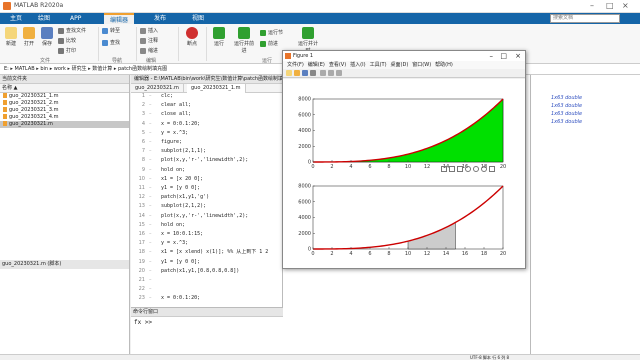  I want to click on tab-view: 视图, so click(198, 18).